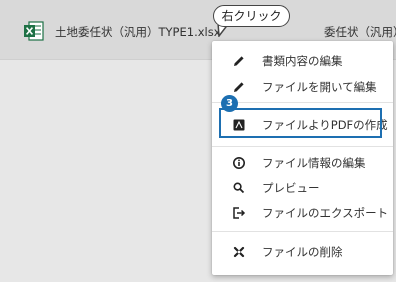 Image resolution: width=396 pixels, height=282 pixels. I want to click on delete-icon, so click(239, 252).